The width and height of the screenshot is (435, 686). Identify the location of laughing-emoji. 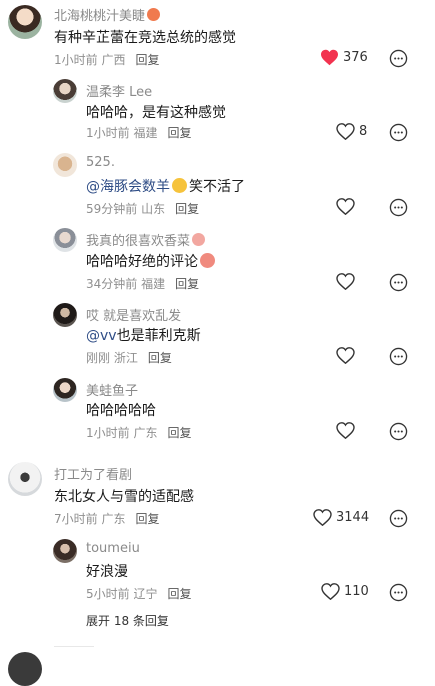
(179, 185).